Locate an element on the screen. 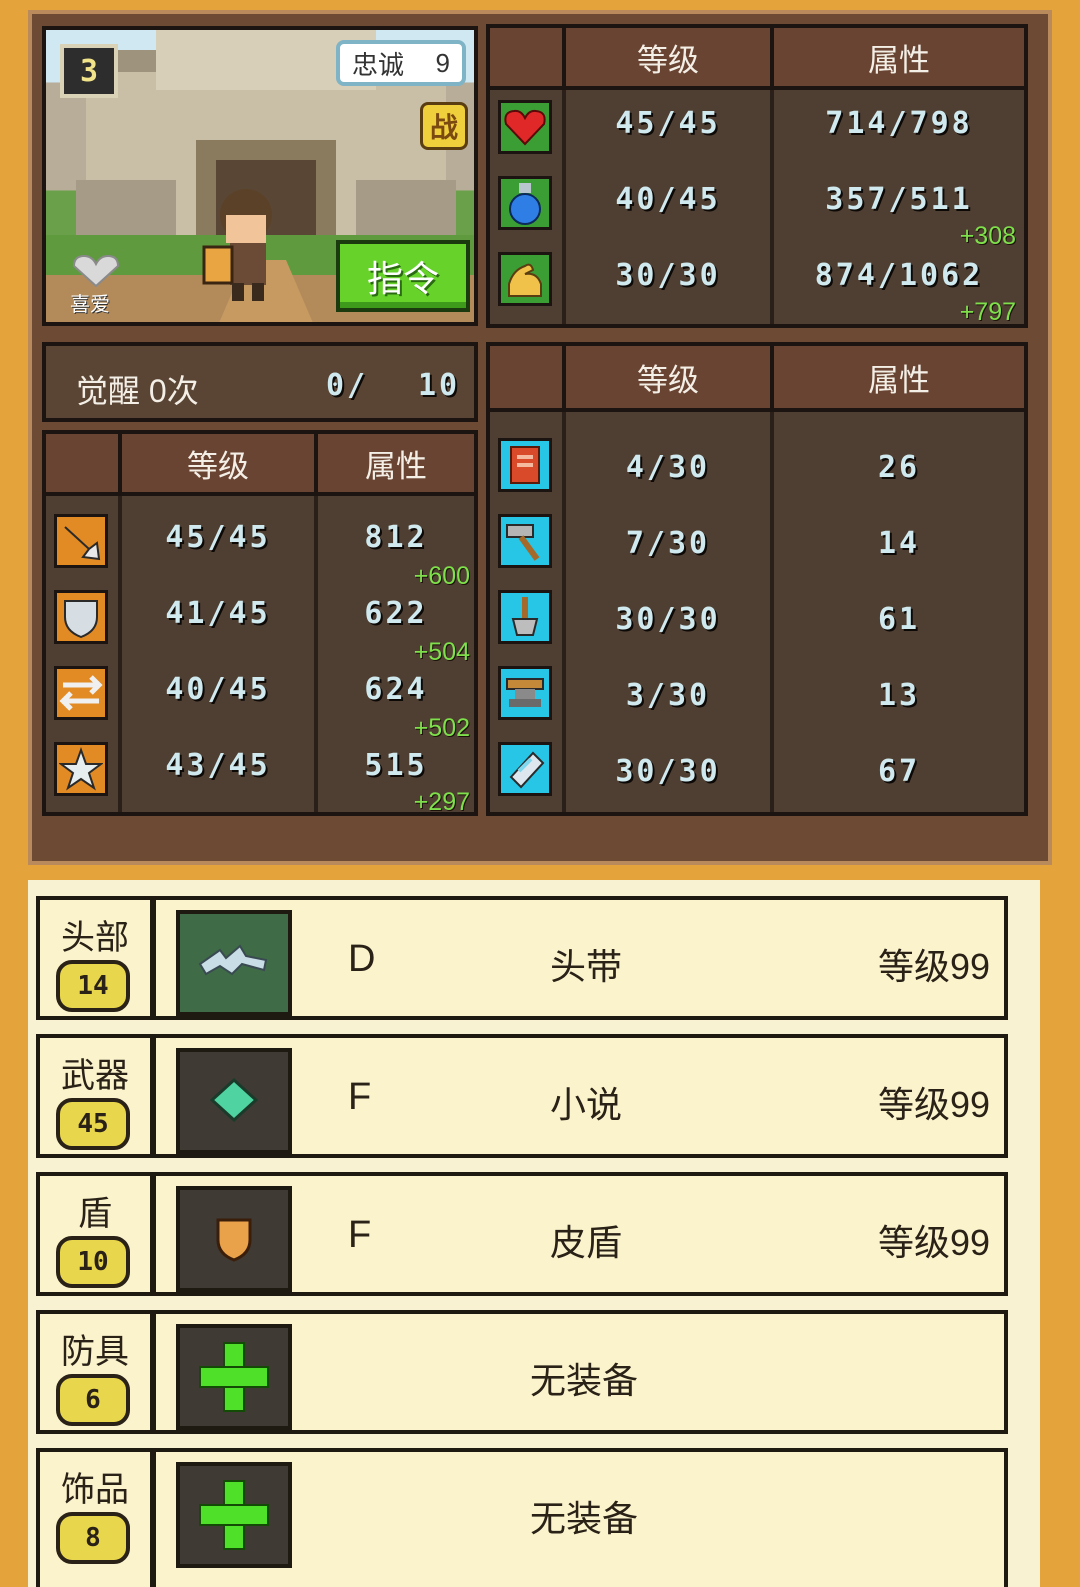  equipment-slot: 头部 14 is located at coordinates (98, 958).